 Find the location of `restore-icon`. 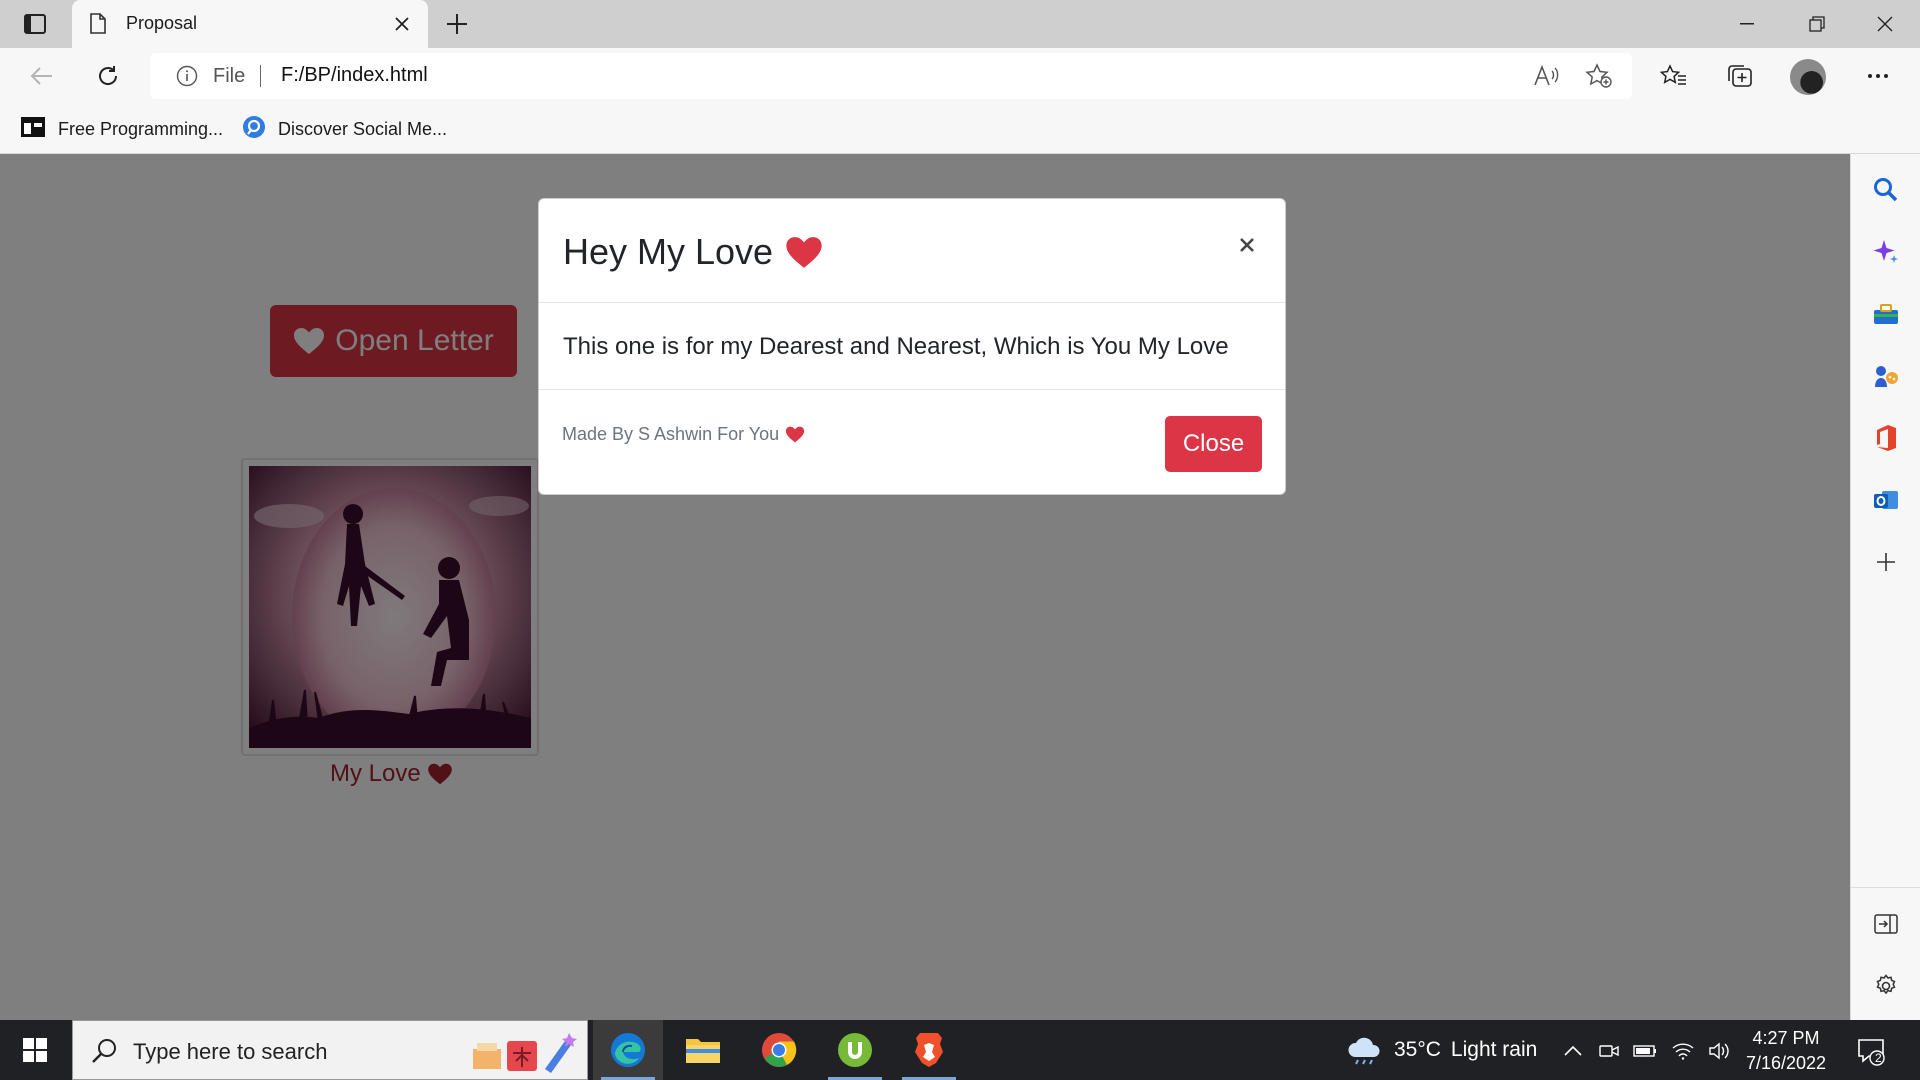

restore-icon is located at coordinates (1817, 24).